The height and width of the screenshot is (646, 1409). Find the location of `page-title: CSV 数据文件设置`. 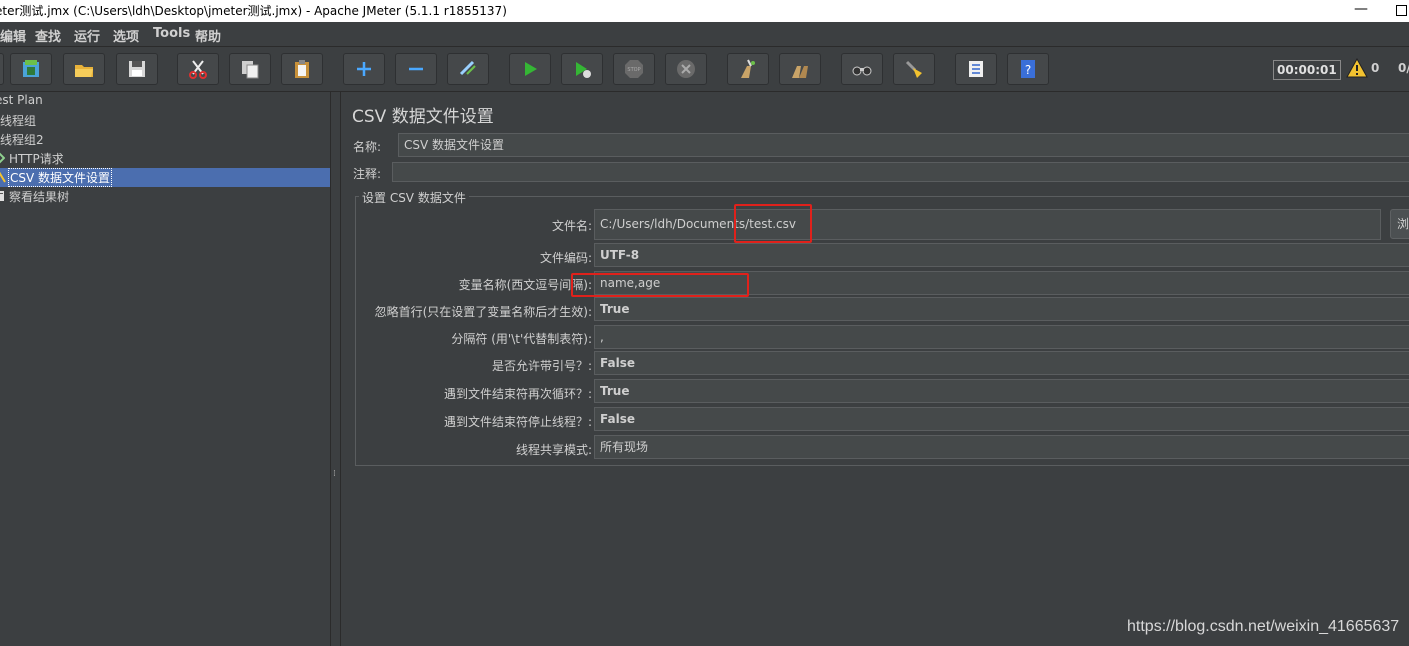

page-title: CSV 数据文件设置 is located at coordinates (423, 117).